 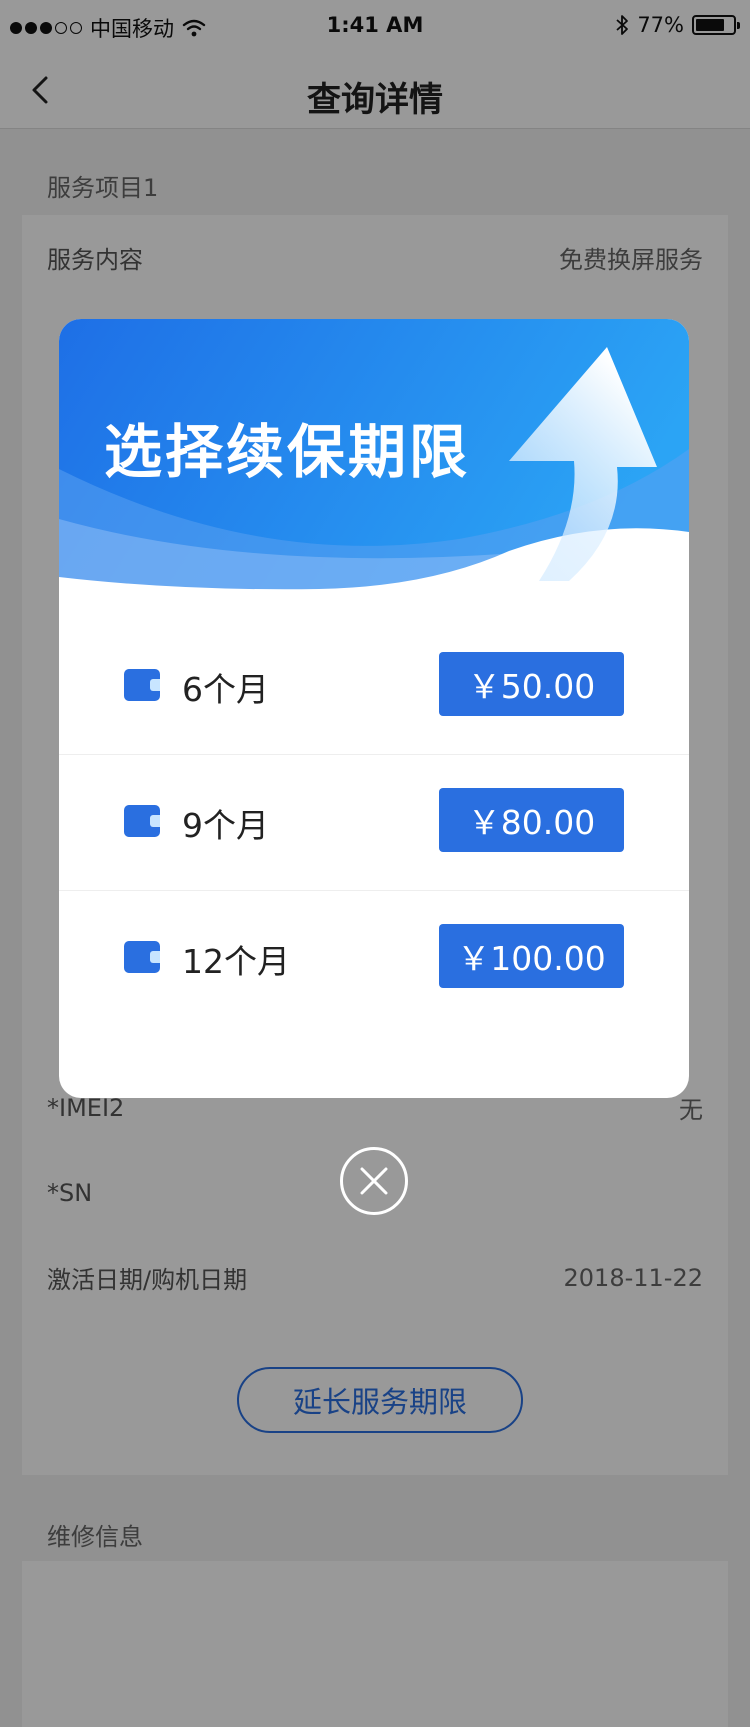 What do you see at coordinates (225, 689) in the screenshot?
I see `option-label: 6个月` at bounding box center [225, 689].